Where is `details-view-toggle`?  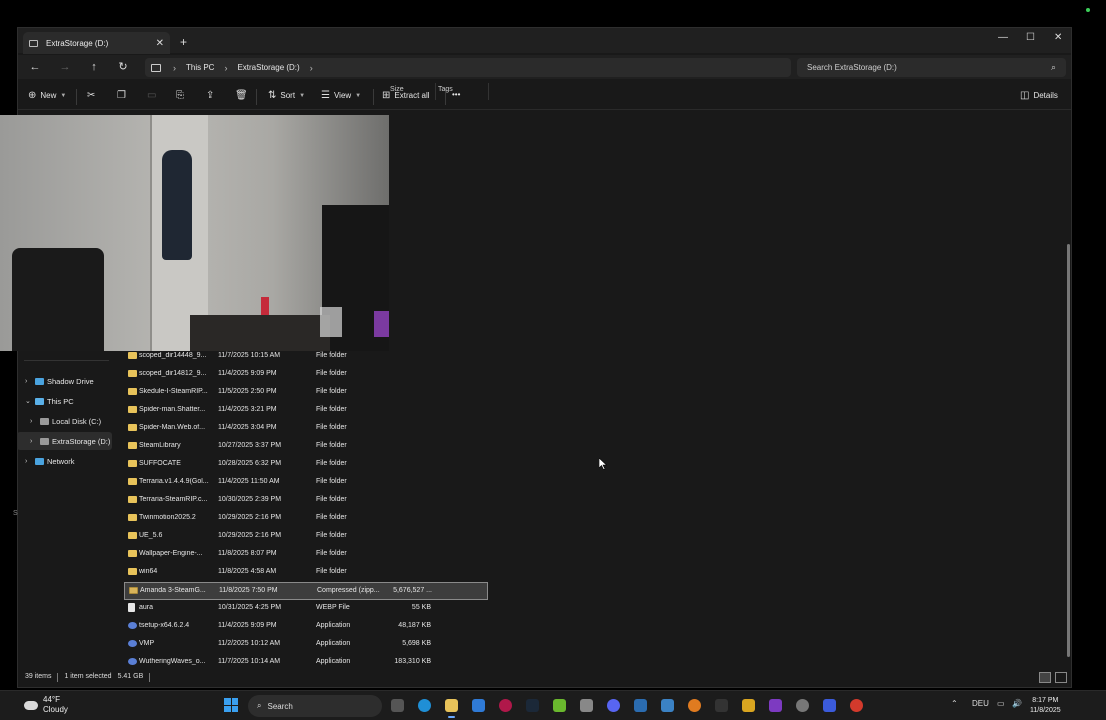
details-view-toggle is located at coordinates (1045, 677).